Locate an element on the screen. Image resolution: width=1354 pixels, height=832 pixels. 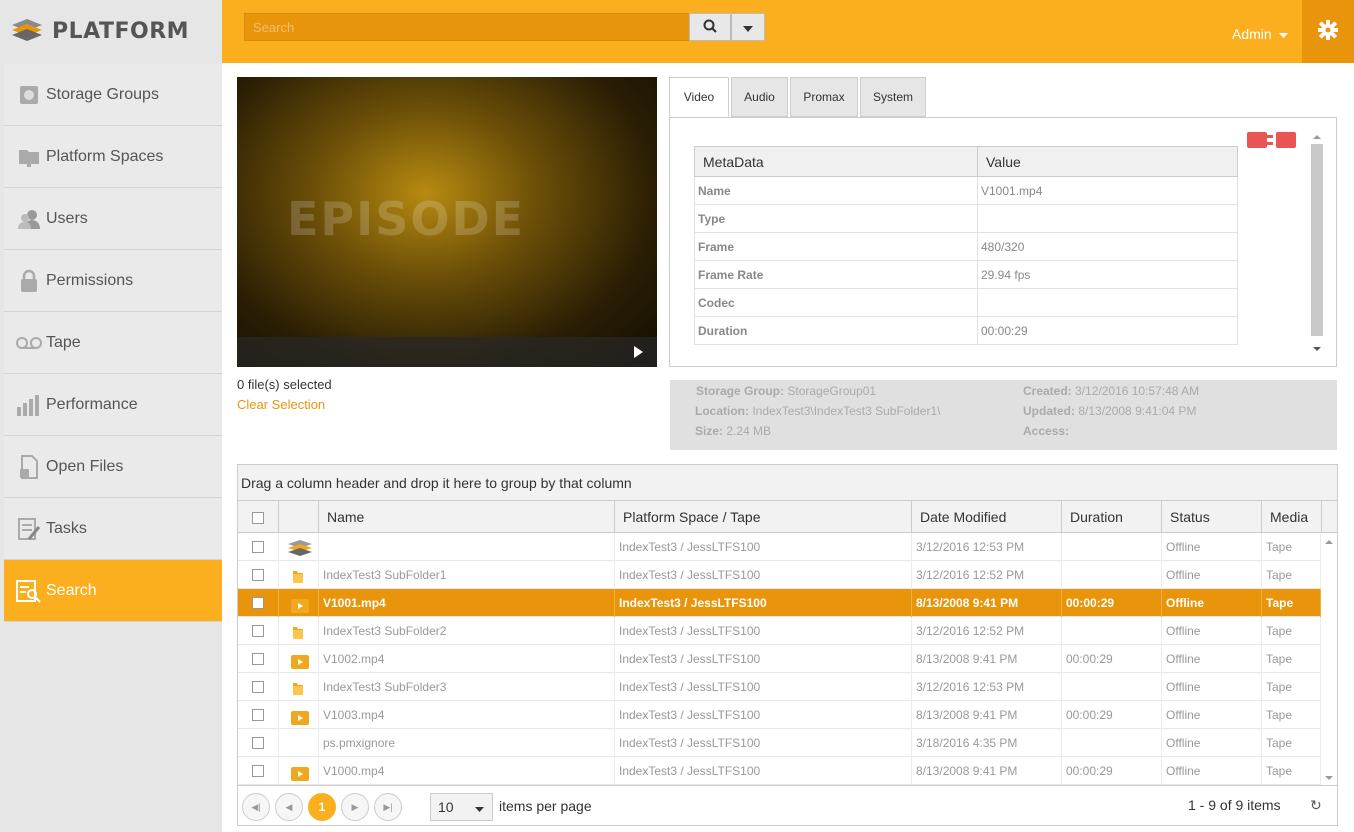
sidebar-item-storage-groups: Storage Groups is located at coordinates (113, 95).